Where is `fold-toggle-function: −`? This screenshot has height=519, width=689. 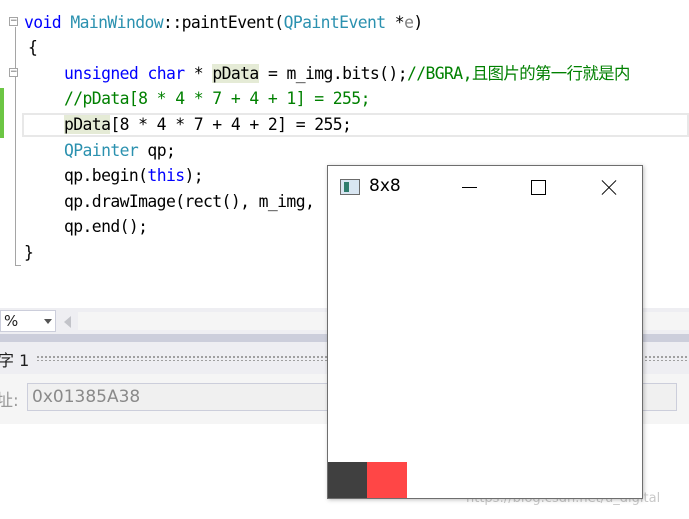 fold-toggle-function: − is located at coordinates (13, 21).